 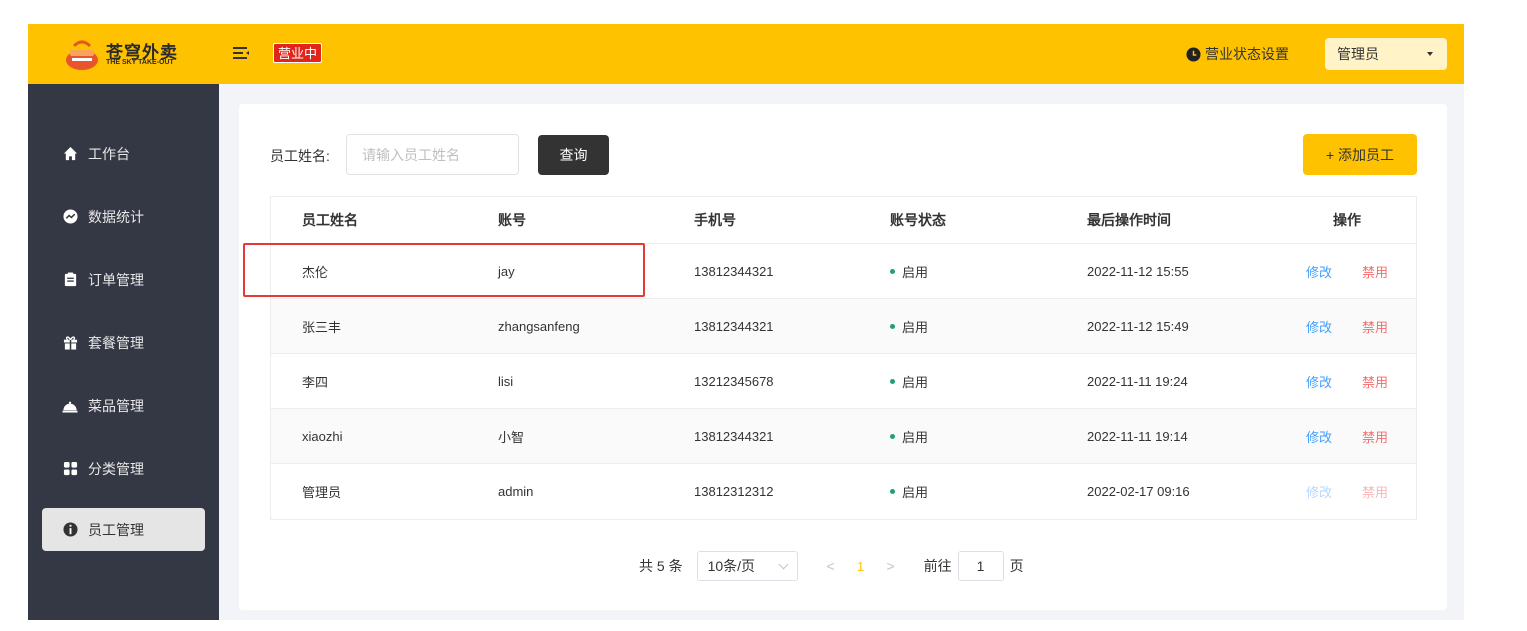 I want to click on employee-name-input, so click(x=432, y=154).